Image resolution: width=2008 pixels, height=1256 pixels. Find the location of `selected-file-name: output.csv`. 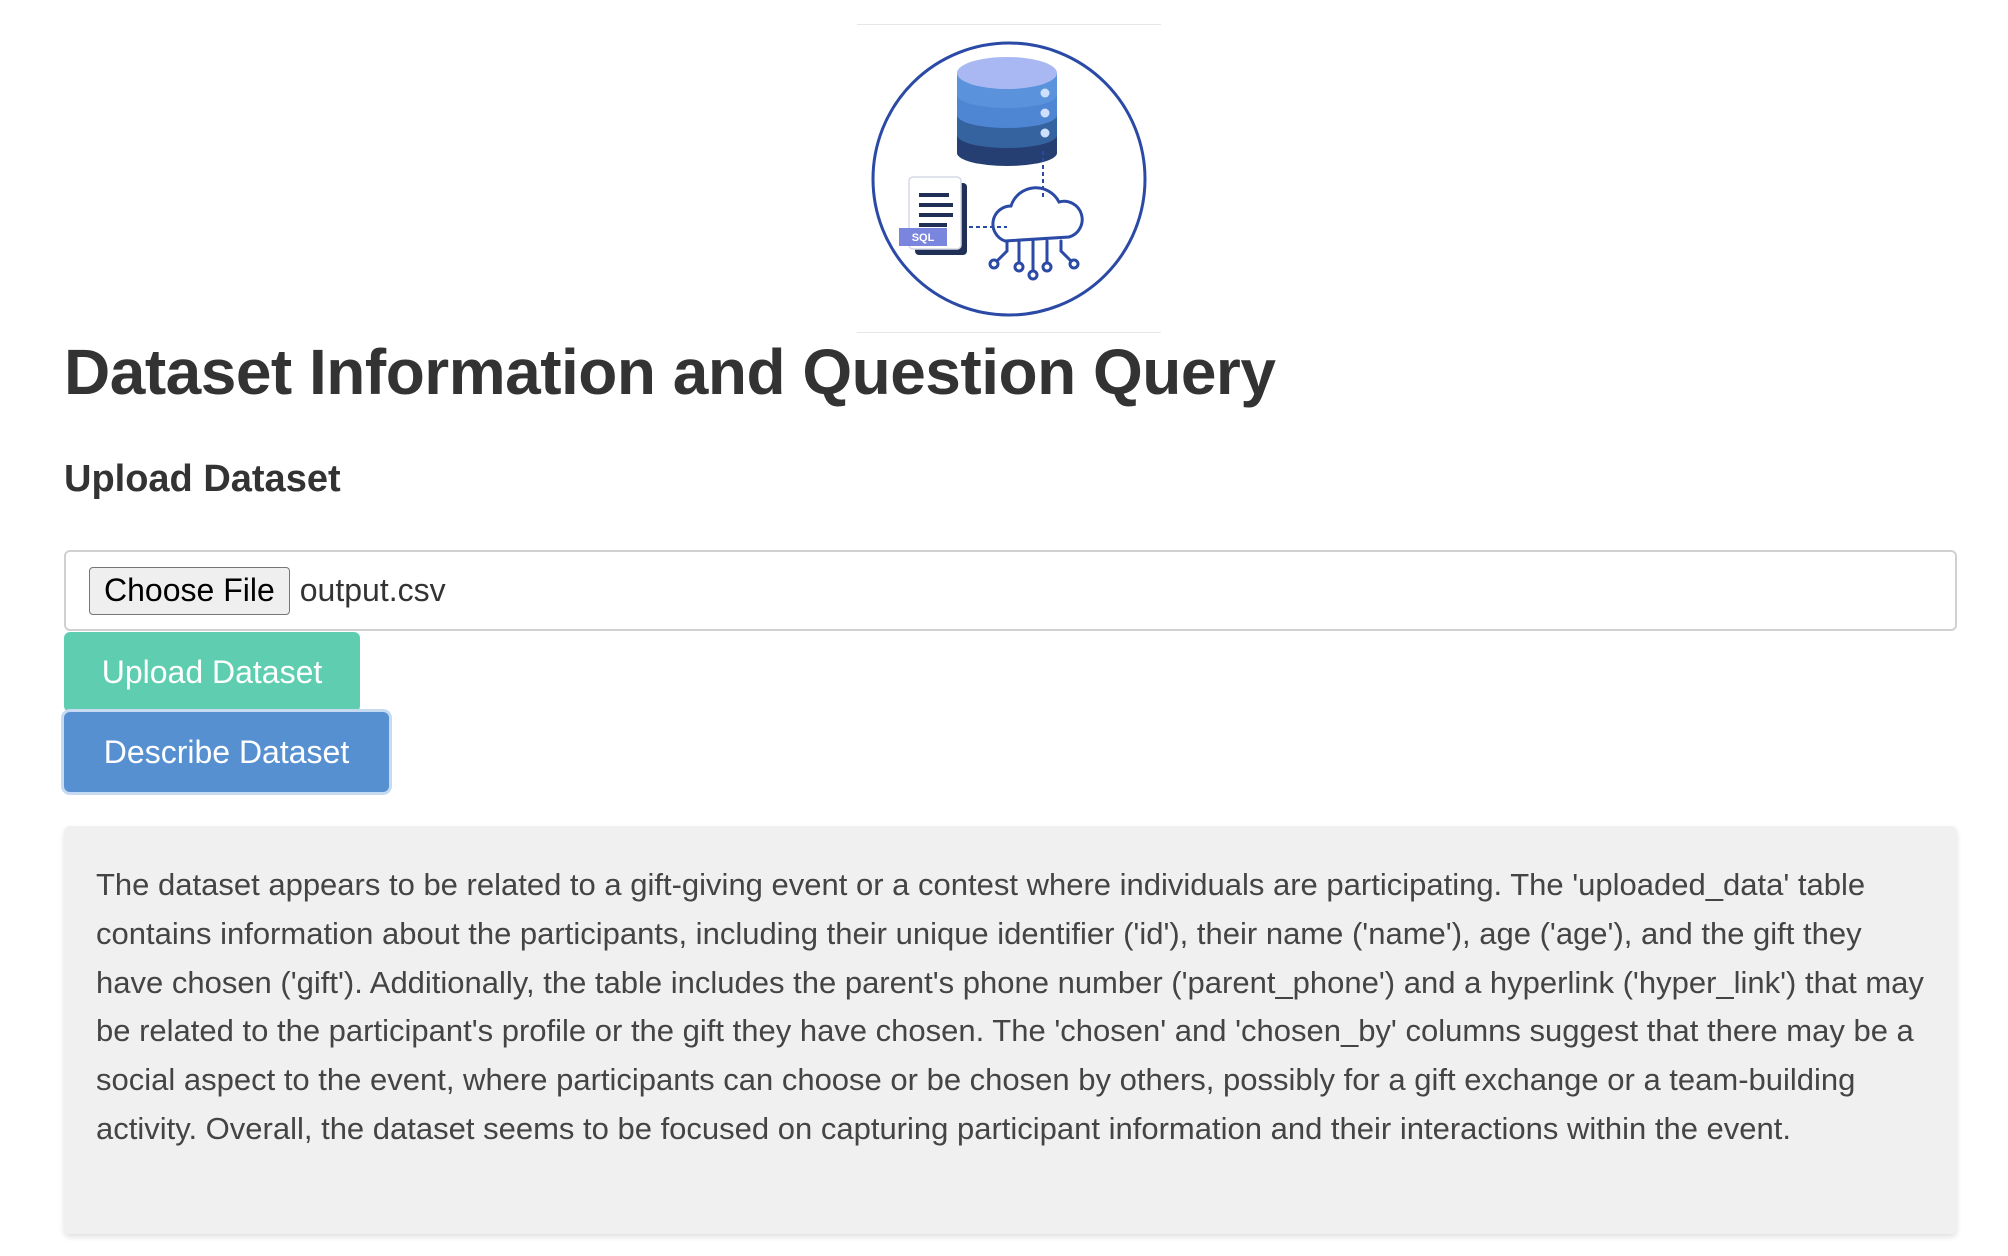

selected-file-name: output.csv is located at coordinates (372, 590).